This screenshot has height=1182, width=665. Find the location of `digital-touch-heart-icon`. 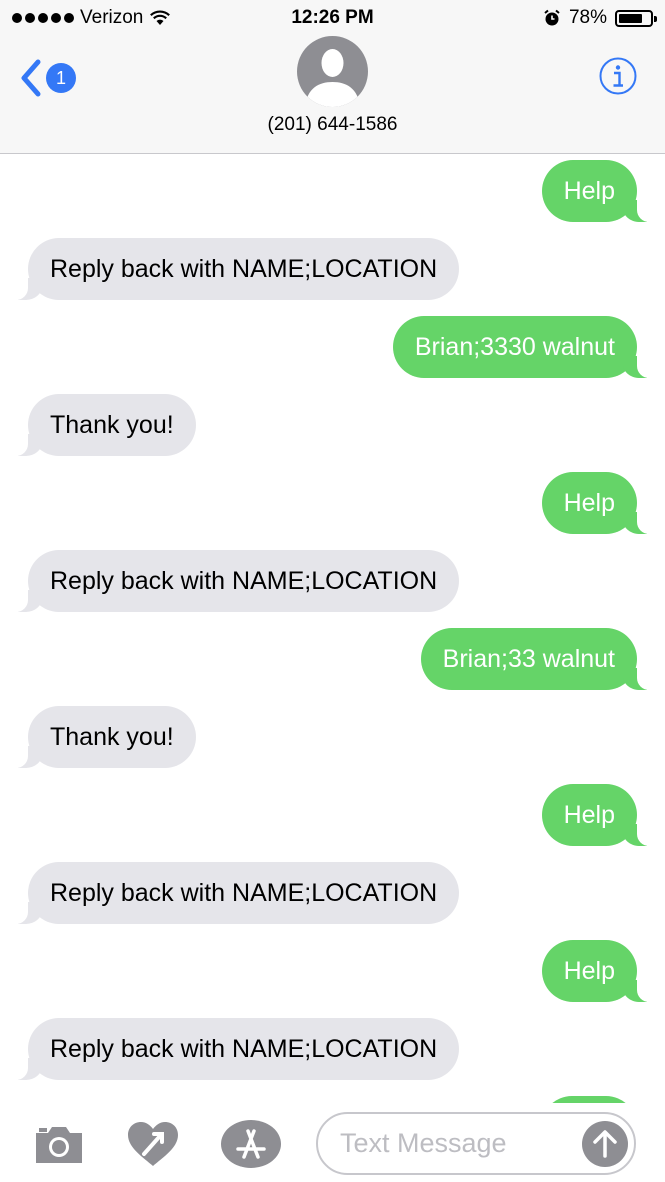

digital-touch-heart-icon is located at coordinates (153, 1144).